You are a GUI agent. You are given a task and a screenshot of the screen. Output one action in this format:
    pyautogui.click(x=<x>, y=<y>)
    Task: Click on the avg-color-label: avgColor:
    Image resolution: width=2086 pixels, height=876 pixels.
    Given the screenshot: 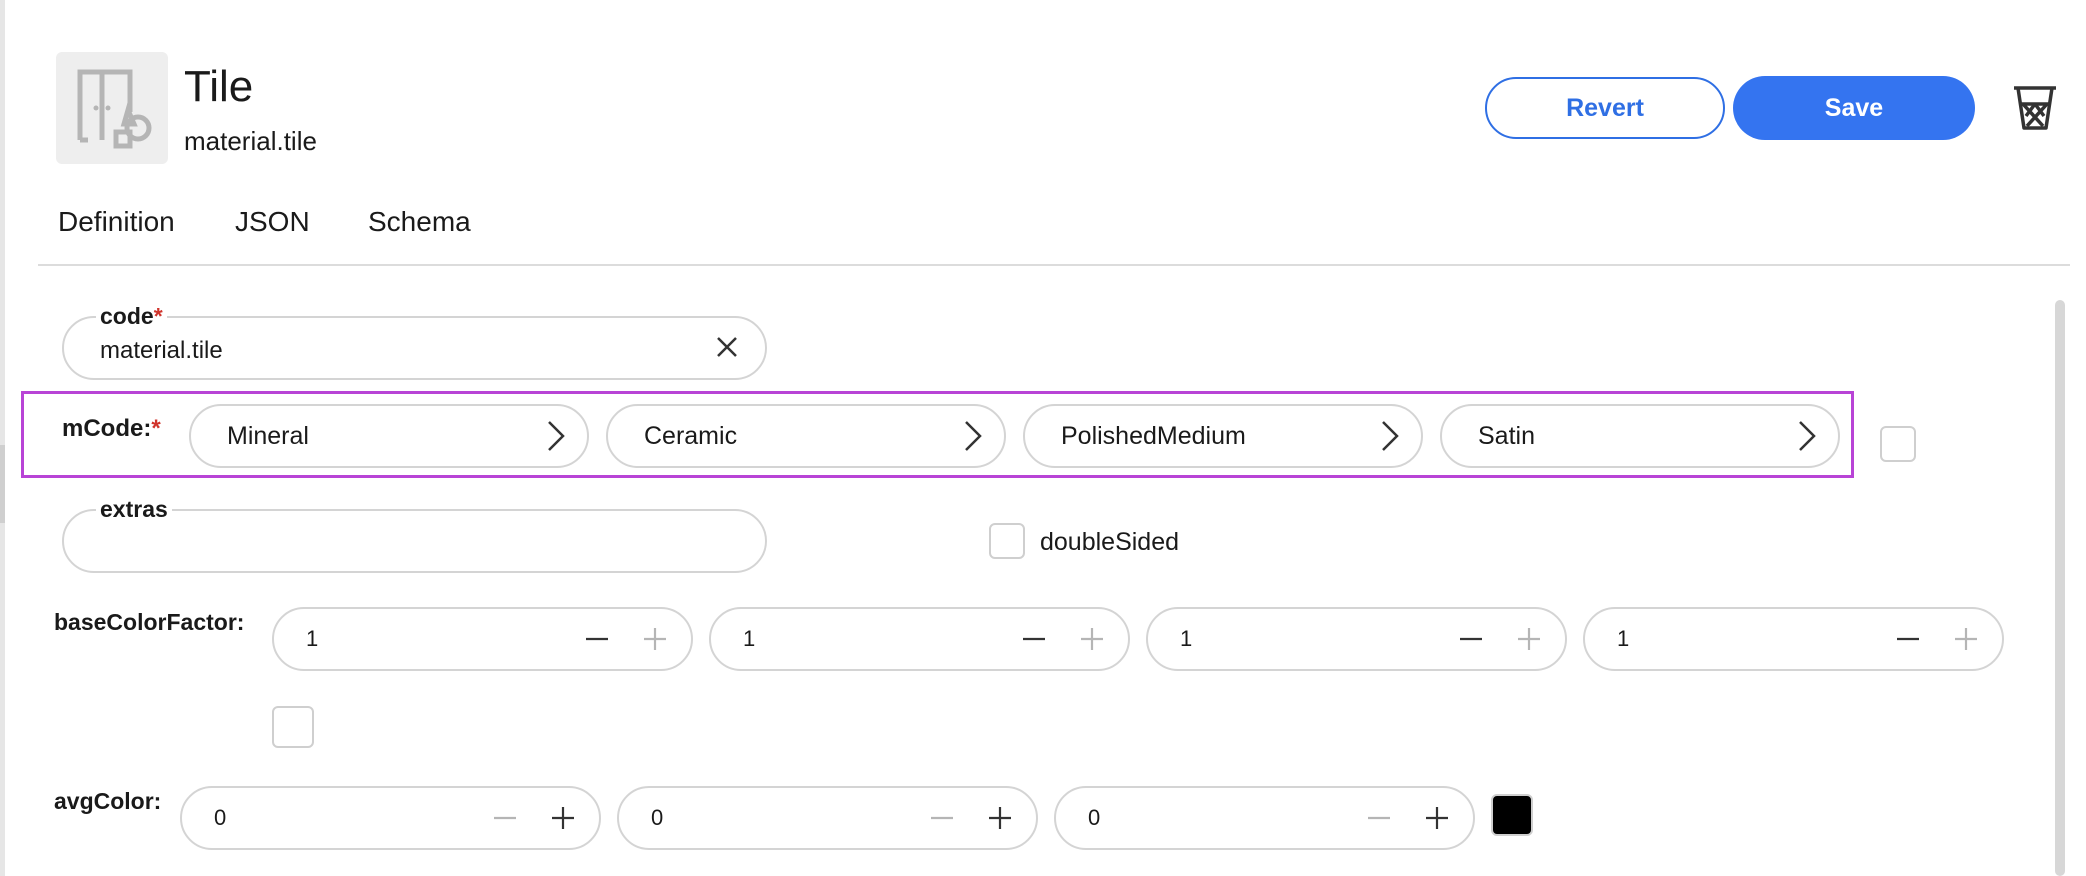 What is the action you would take?
    pyautogui.click(x=108, y=801)
    